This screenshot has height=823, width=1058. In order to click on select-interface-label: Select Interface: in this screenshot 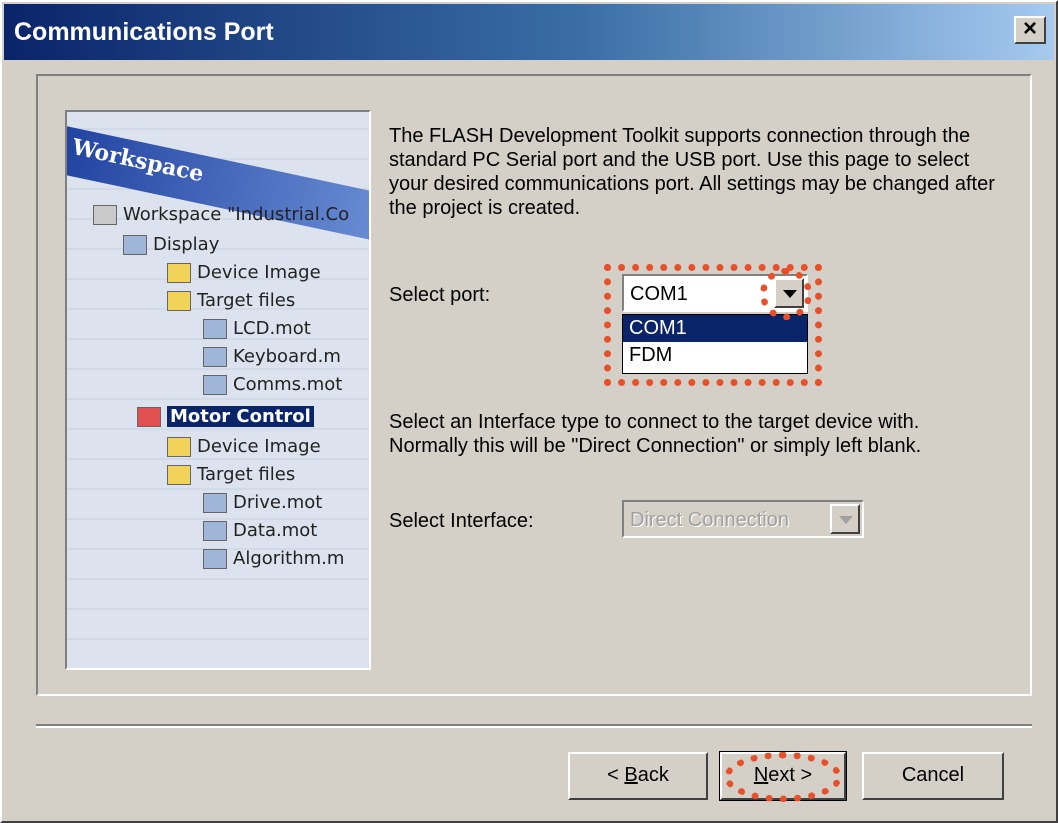, I will do `click(461, 521)`.